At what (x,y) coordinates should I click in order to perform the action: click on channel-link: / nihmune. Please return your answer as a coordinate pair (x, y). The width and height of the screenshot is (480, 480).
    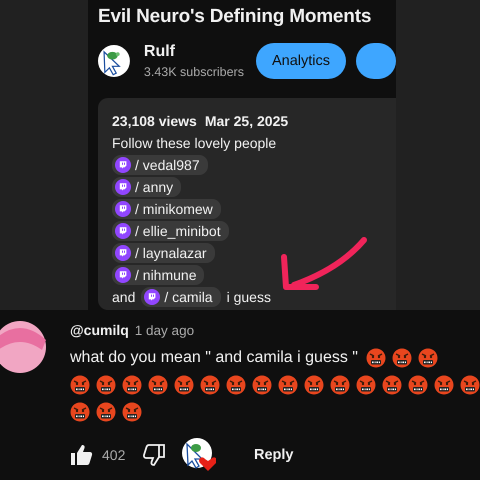
    Looking at the image, I should click on (158, 275).